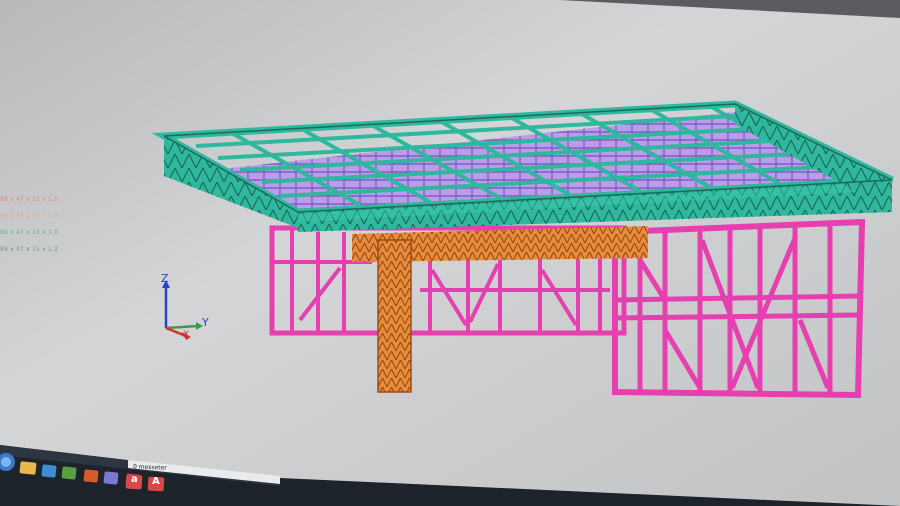 The image size is (900, 506). Describe the element at coordinates (29, 215) in the screenshot. I see `legend-item-2: 89 x 47 x 15 x 1.0` at that location.